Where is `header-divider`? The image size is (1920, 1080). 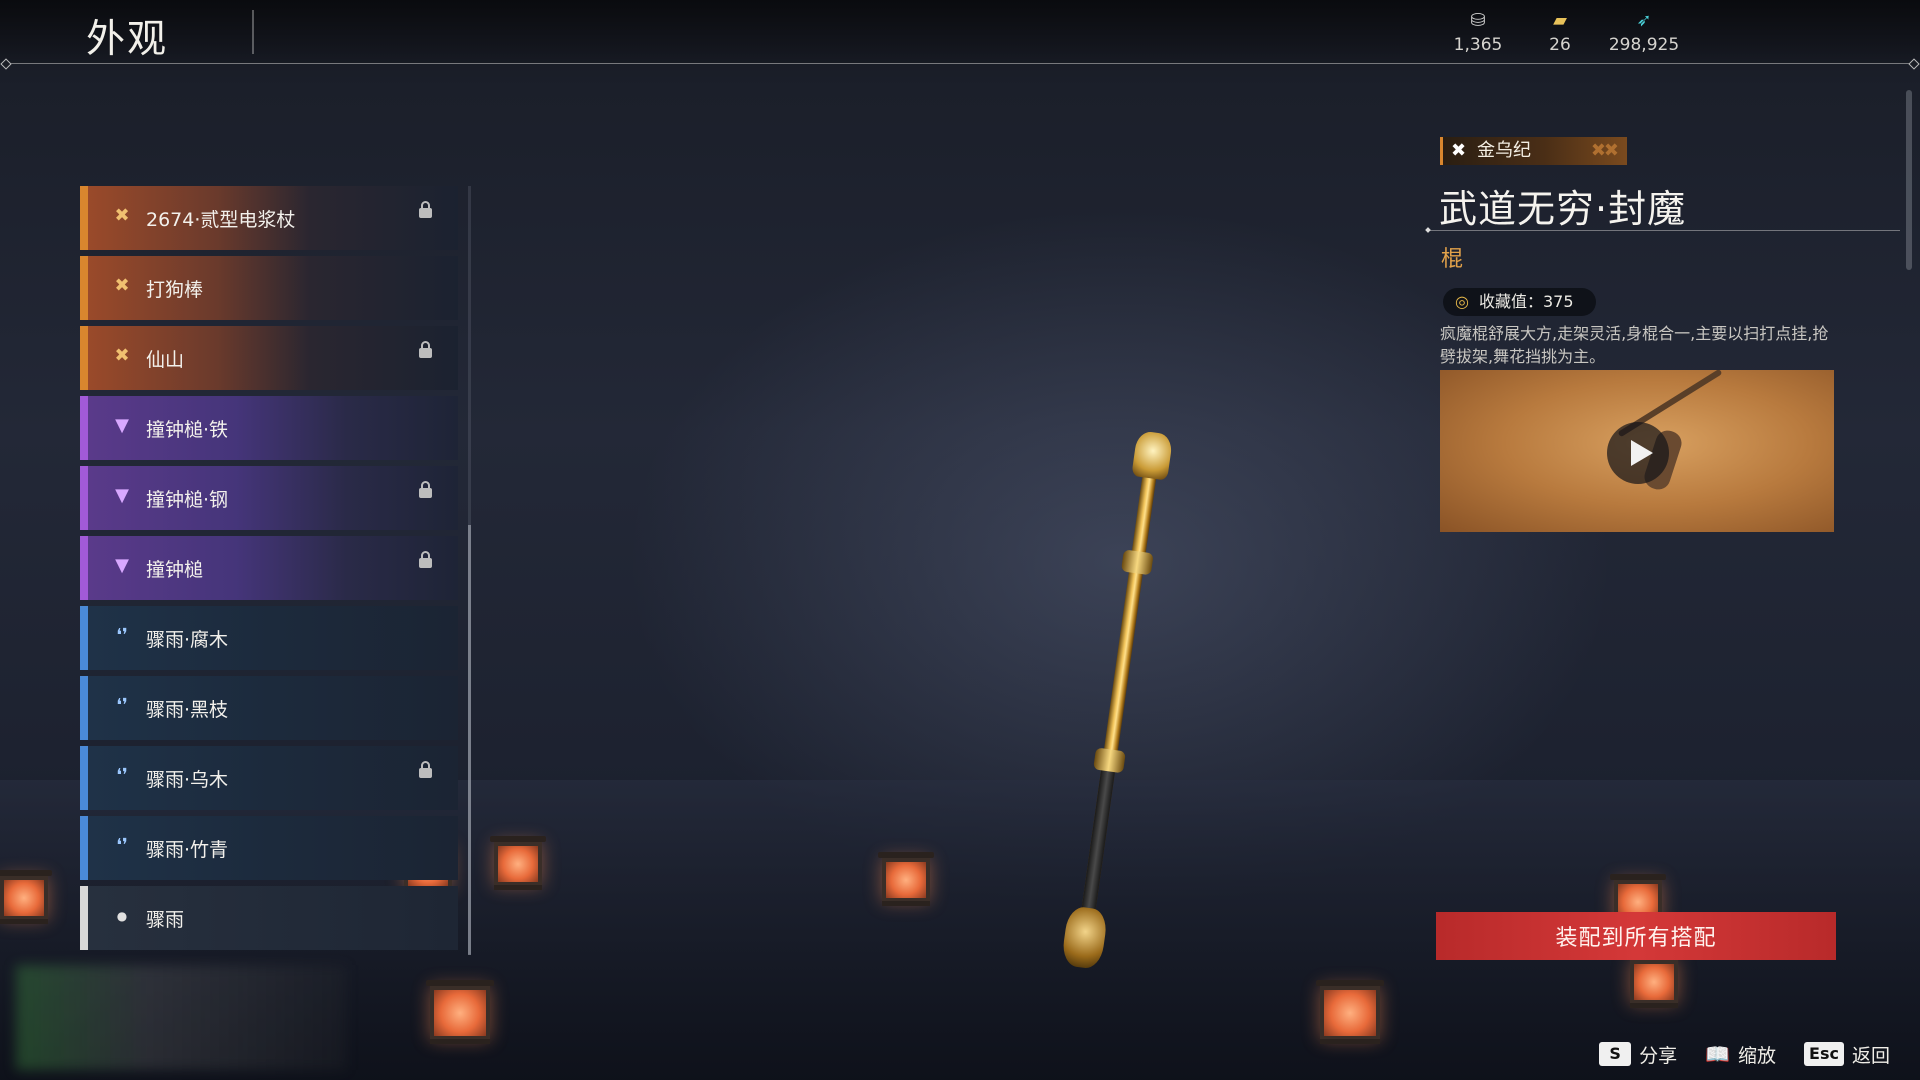
header-divider is located at coordinates (960, 63).